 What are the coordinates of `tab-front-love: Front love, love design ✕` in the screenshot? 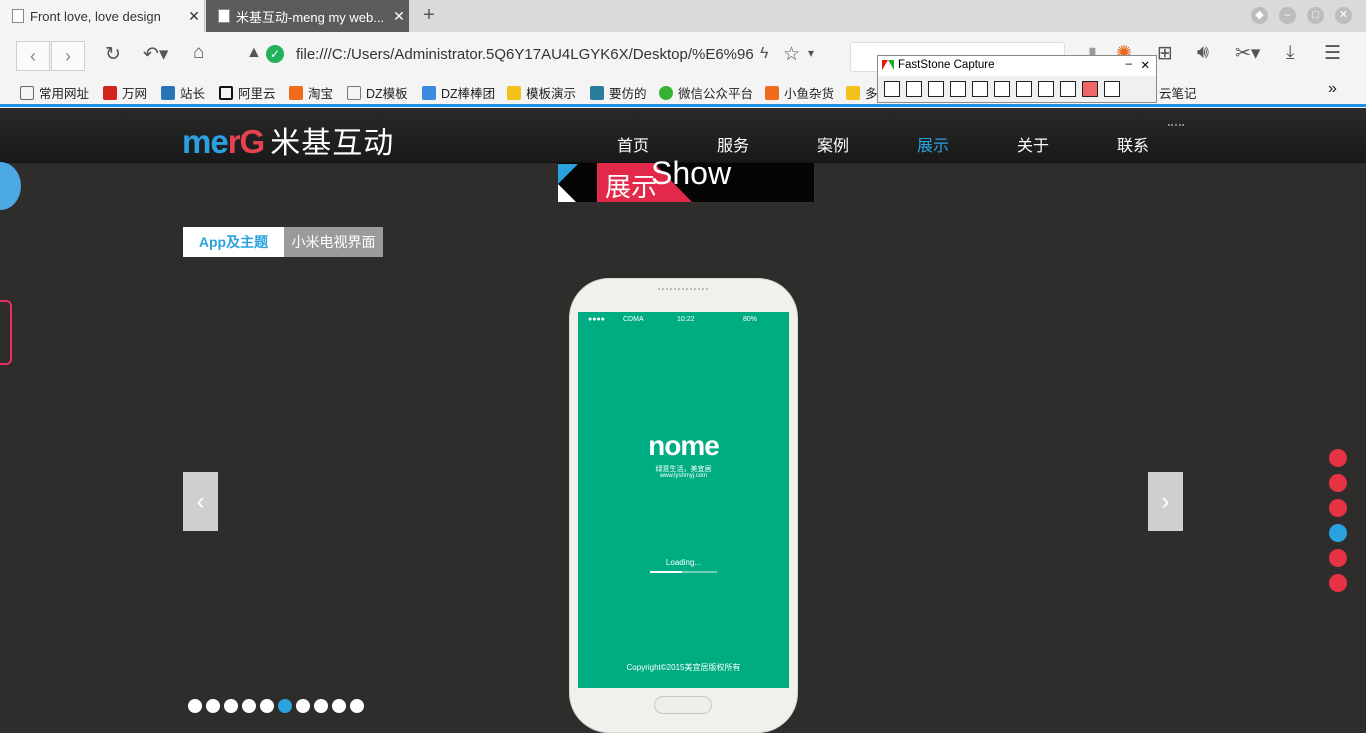 It's located at (102, 16).